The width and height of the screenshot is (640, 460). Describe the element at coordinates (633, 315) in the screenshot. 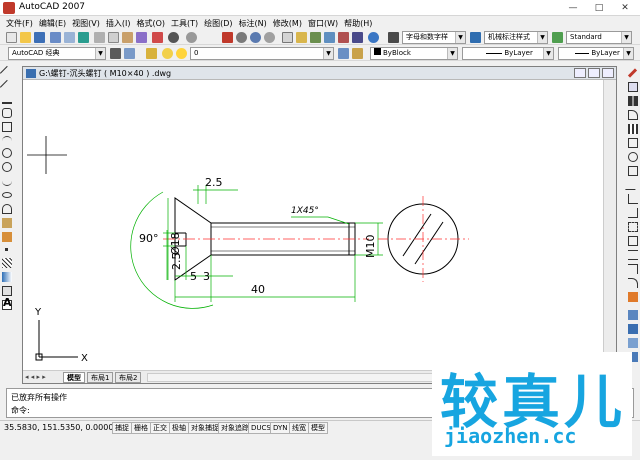

I see `draw-order-icon` at that location.